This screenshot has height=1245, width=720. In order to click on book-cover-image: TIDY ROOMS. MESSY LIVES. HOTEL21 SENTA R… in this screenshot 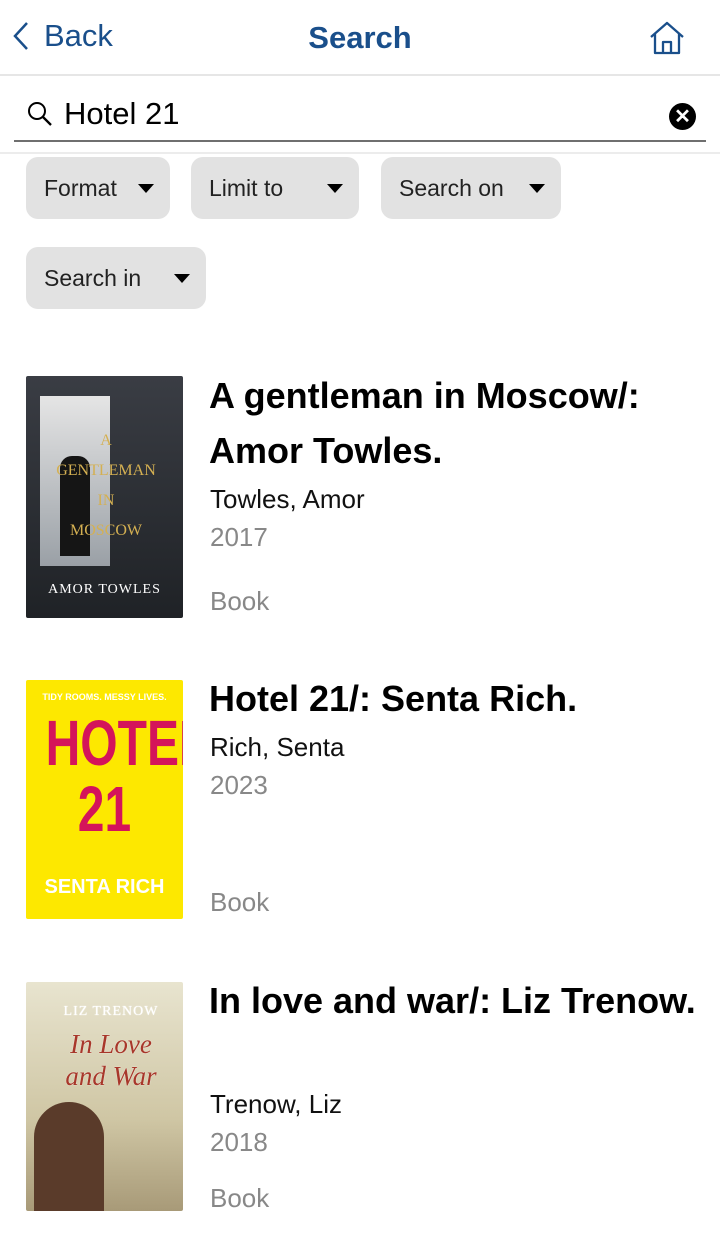, I will do `click(104, 799)`.